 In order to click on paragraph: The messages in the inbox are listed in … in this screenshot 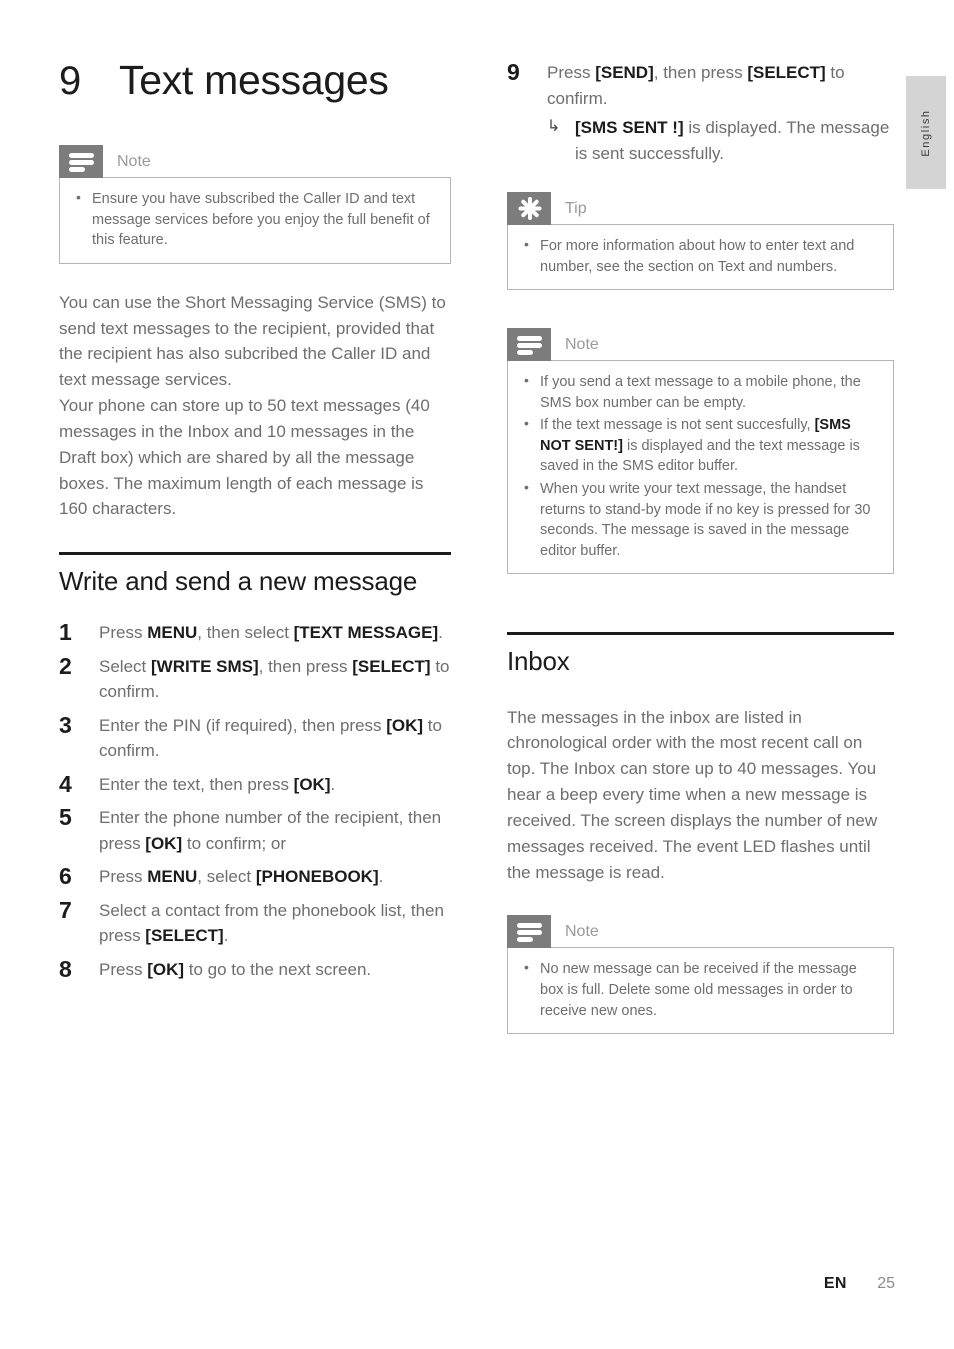, I will do `click(692, 794)`.